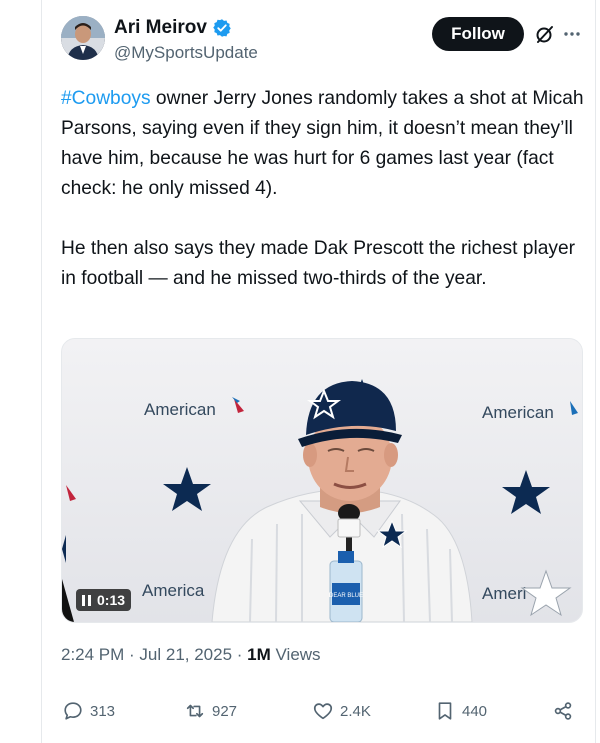 The height and width of the screenshot is (743, 600). I want to click on verified-badge-icon, so click(222, 28).